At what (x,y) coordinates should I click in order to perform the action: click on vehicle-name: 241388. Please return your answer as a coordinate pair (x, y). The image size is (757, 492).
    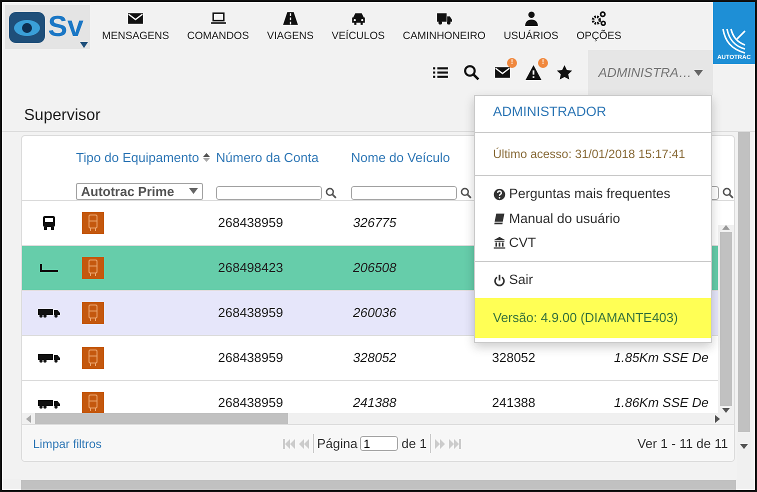
    Looking at the image, I should click on (374, 402).